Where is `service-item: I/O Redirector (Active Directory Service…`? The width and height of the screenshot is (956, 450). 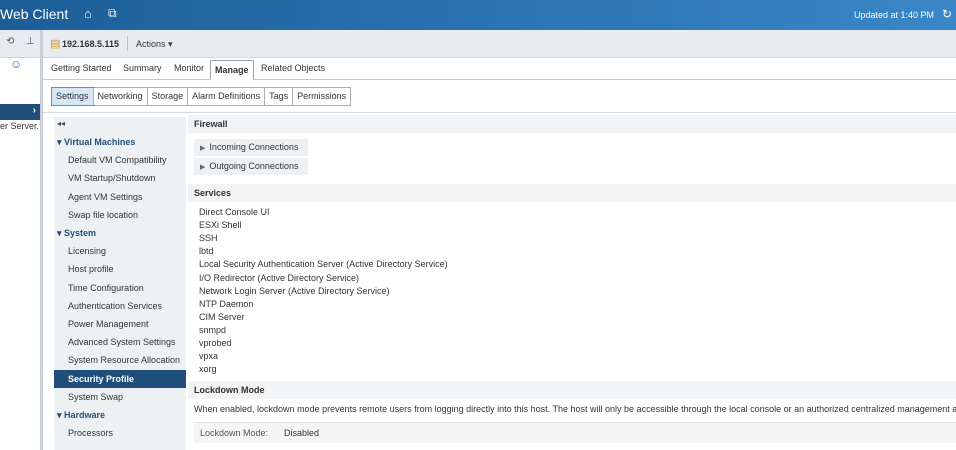 service-item: I/O Redirector (Active Directory Service… is located at coordinates (279, 278).